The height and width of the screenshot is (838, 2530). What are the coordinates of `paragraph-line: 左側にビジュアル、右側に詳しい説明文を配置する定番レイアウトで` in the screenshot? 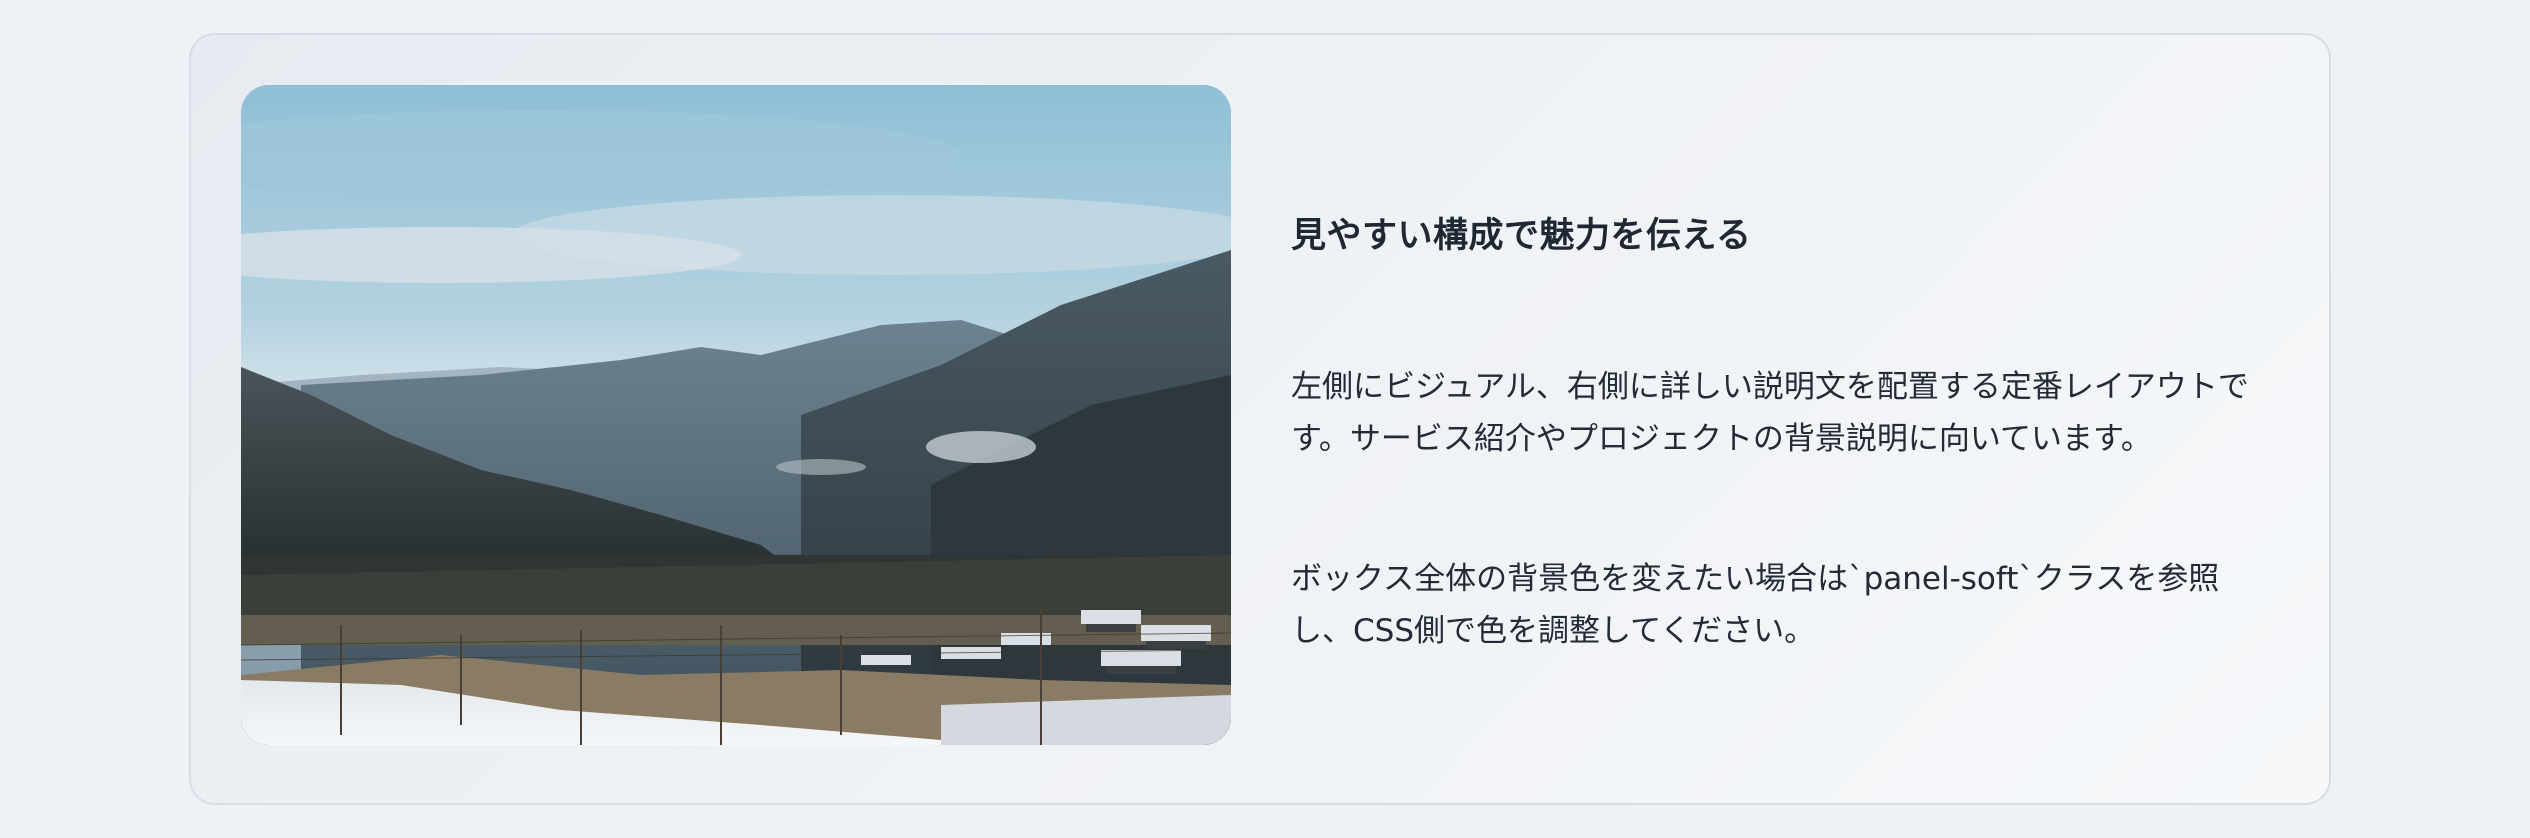 It's located at (1770, 387).